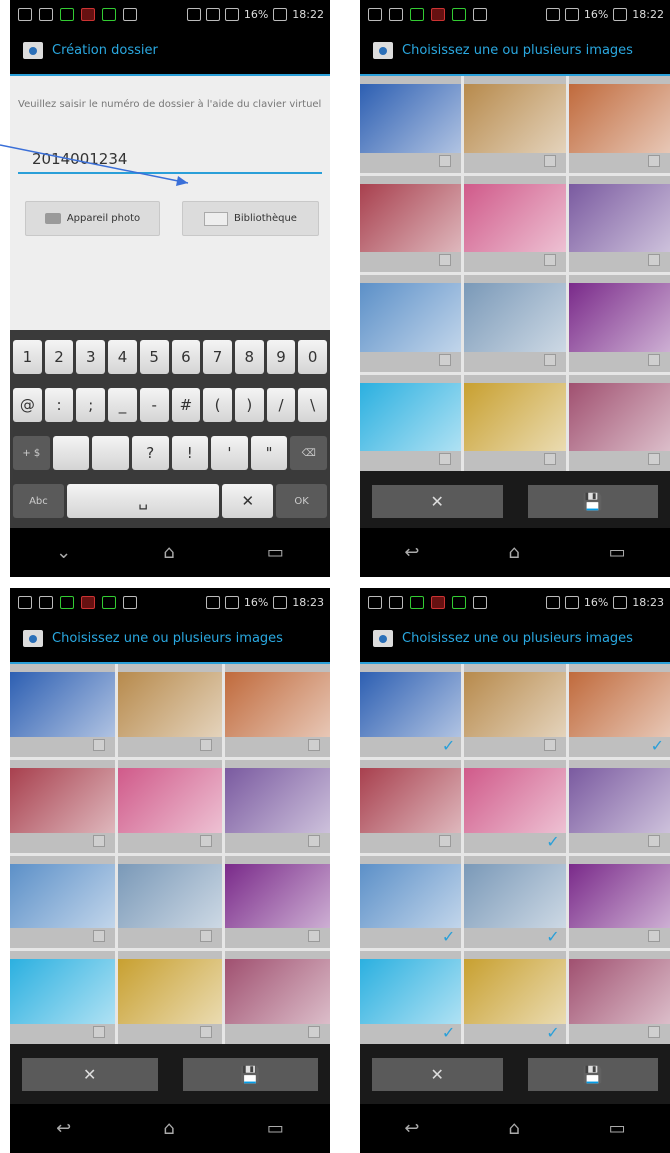 The height and width of the screenshot is (1153, 670). I want to click on keyboard-key: ✕, so click(248, 501).